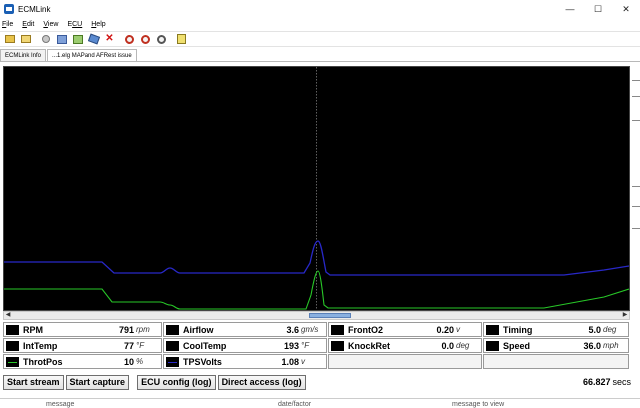 The width and height of the screenshot is (640, 408). What do you see at coordinates (556, 329) in the screenshot?
I see `gauge-timing: Timing 5.0 deg` at bounding box center [556, 329].